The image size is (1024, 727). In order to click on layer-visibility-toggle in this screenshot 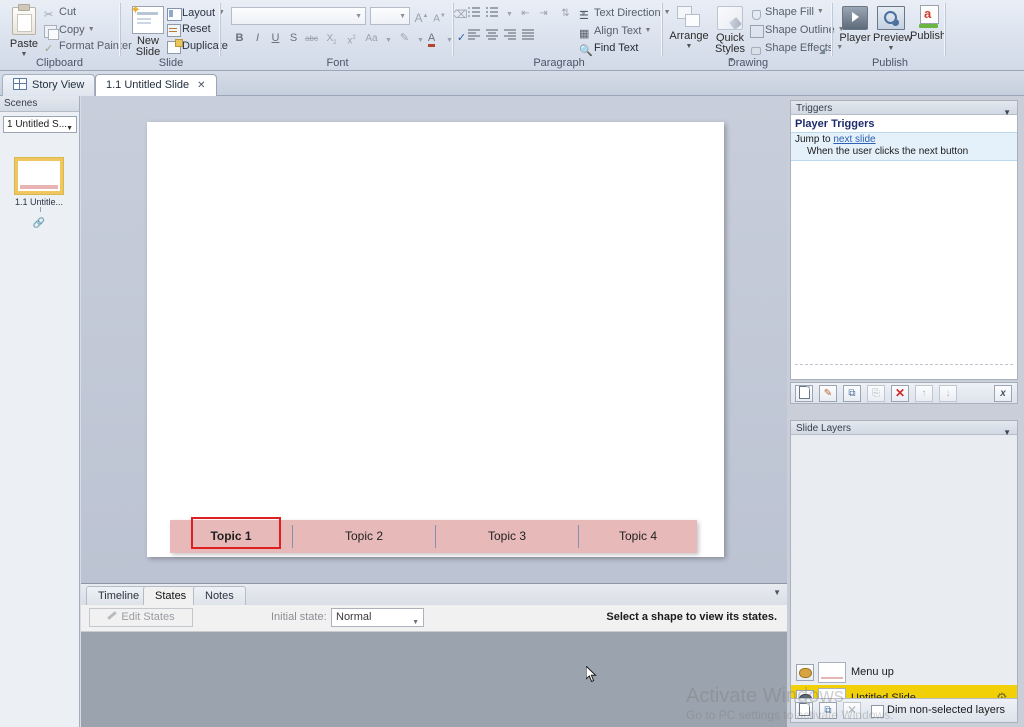, I will do `click(805, 672)`.